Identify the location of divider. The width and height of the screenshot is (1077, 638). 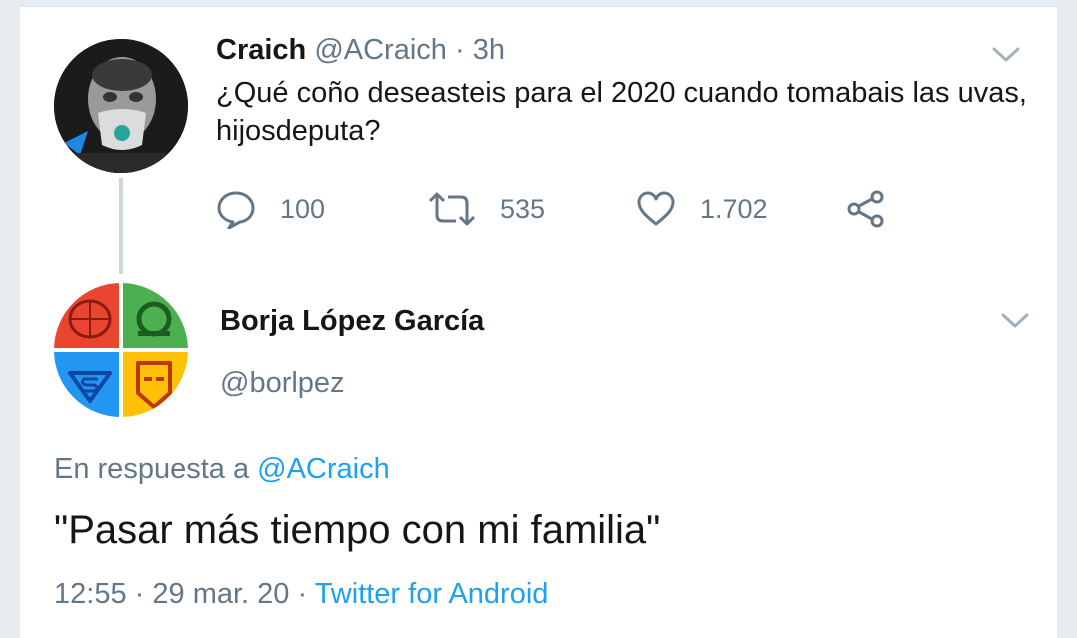
(538, 6).